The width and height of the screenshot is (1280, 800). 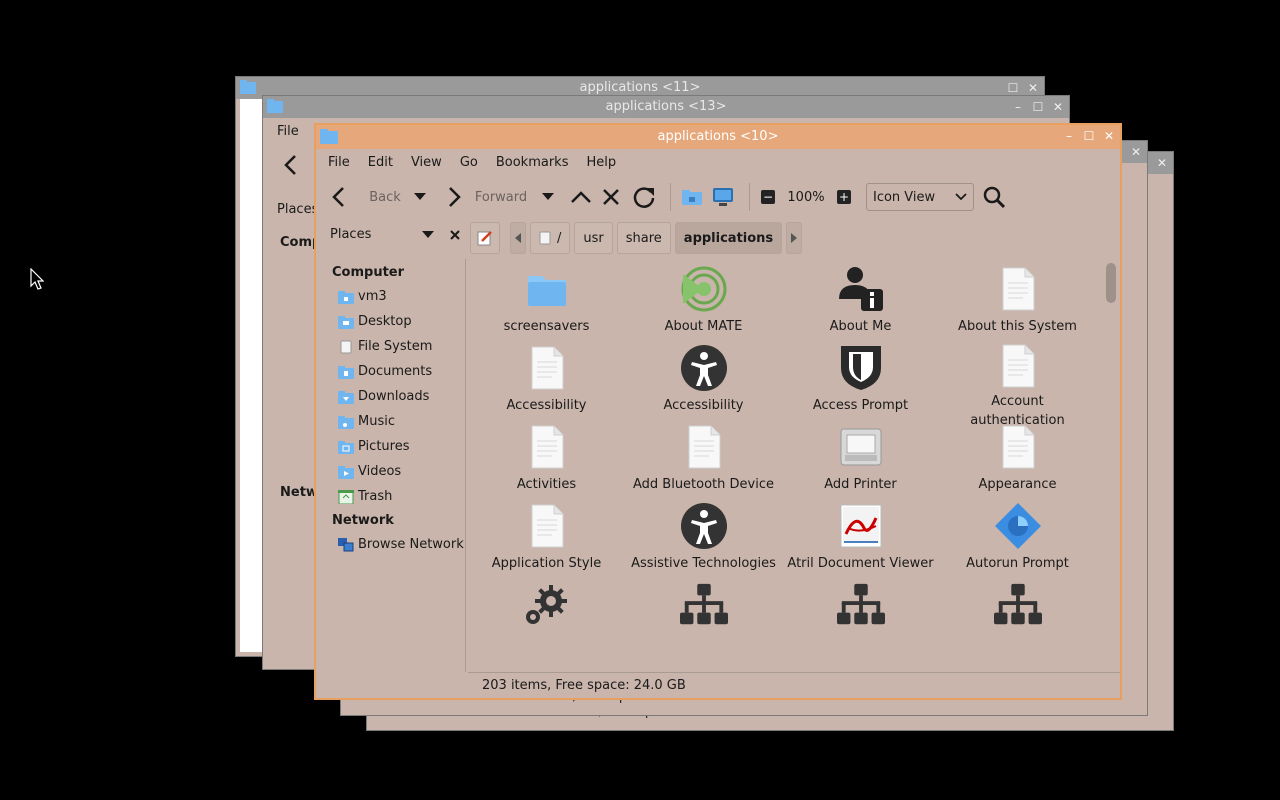 I want to click on file-item: Account authentication, so click(x=1017, y=386).